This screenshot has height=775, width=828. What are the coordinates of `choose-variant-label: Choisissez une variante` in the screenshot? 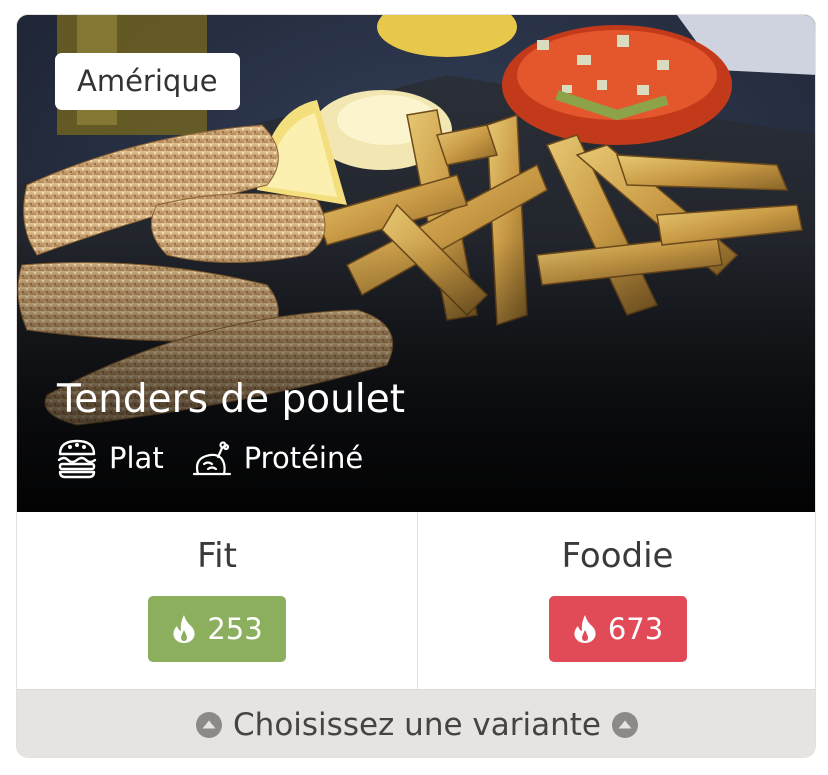 It's located at (417, 724).